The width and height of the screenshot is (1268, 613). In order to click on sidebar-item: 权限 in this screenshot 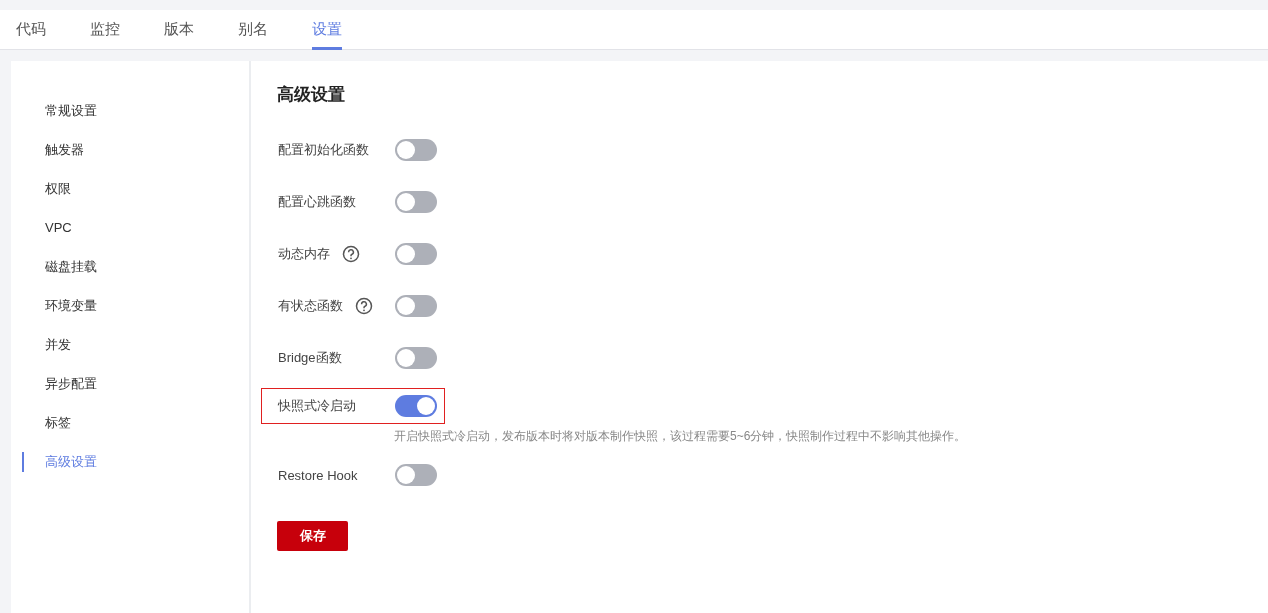, I will do `click(46, 188)`.